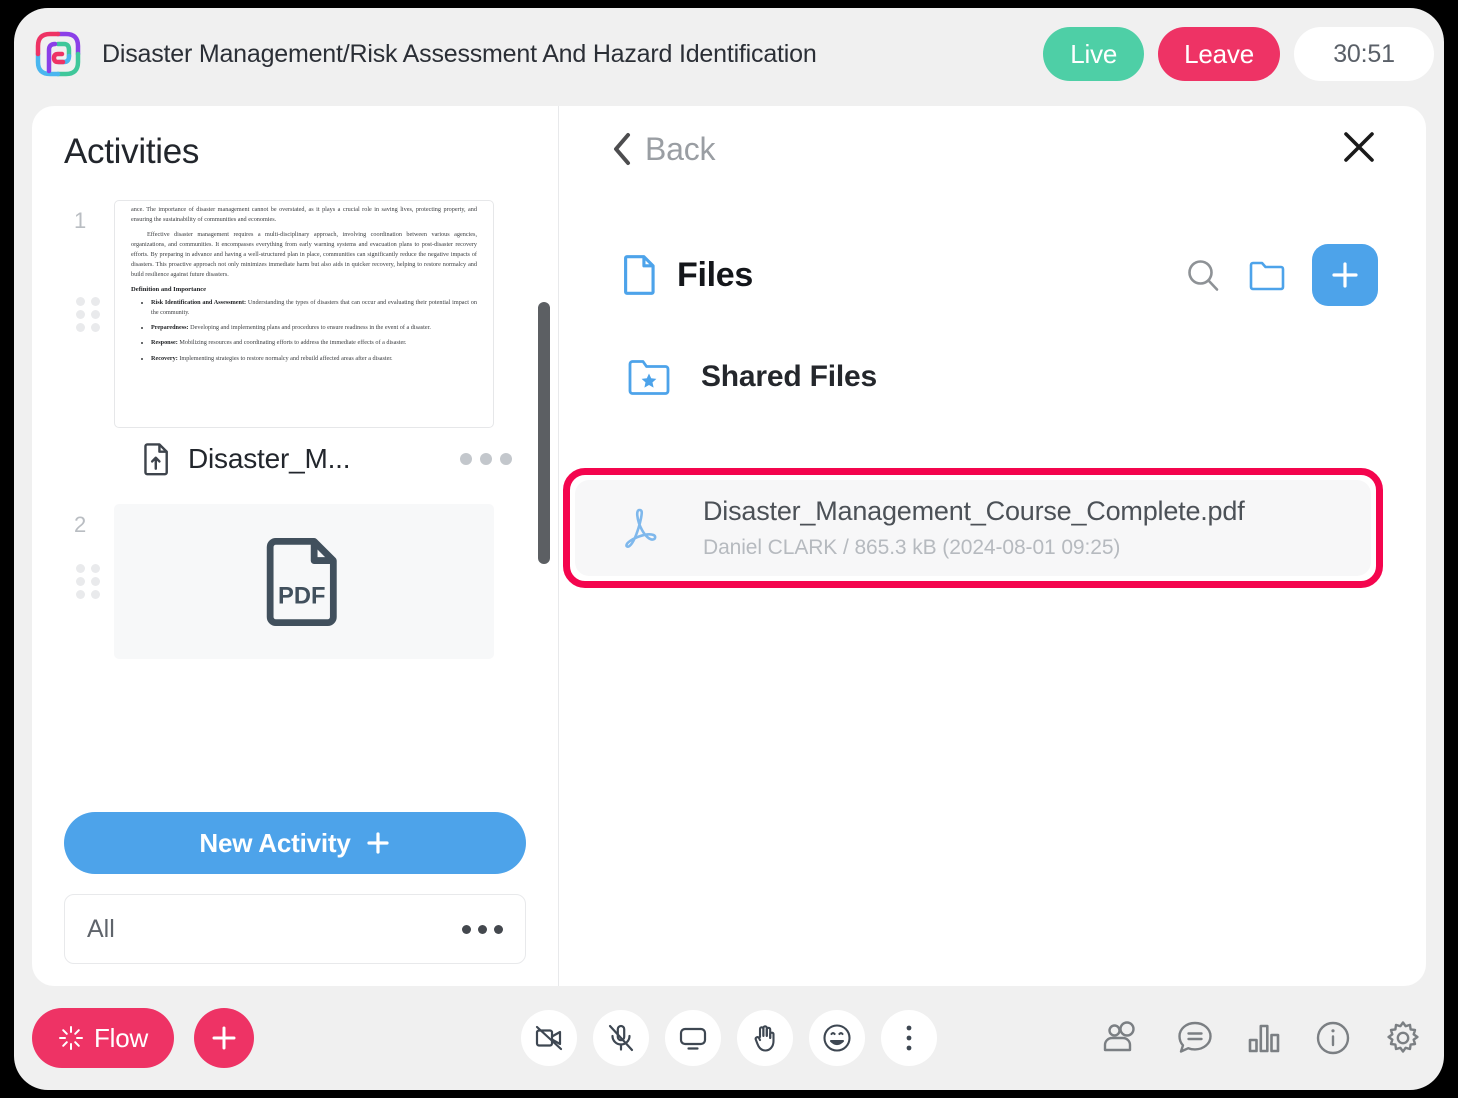 The height and width of the screenshot is (1098, 1458). I want to click on new-activity-button: New Activity, so click(295, 843).